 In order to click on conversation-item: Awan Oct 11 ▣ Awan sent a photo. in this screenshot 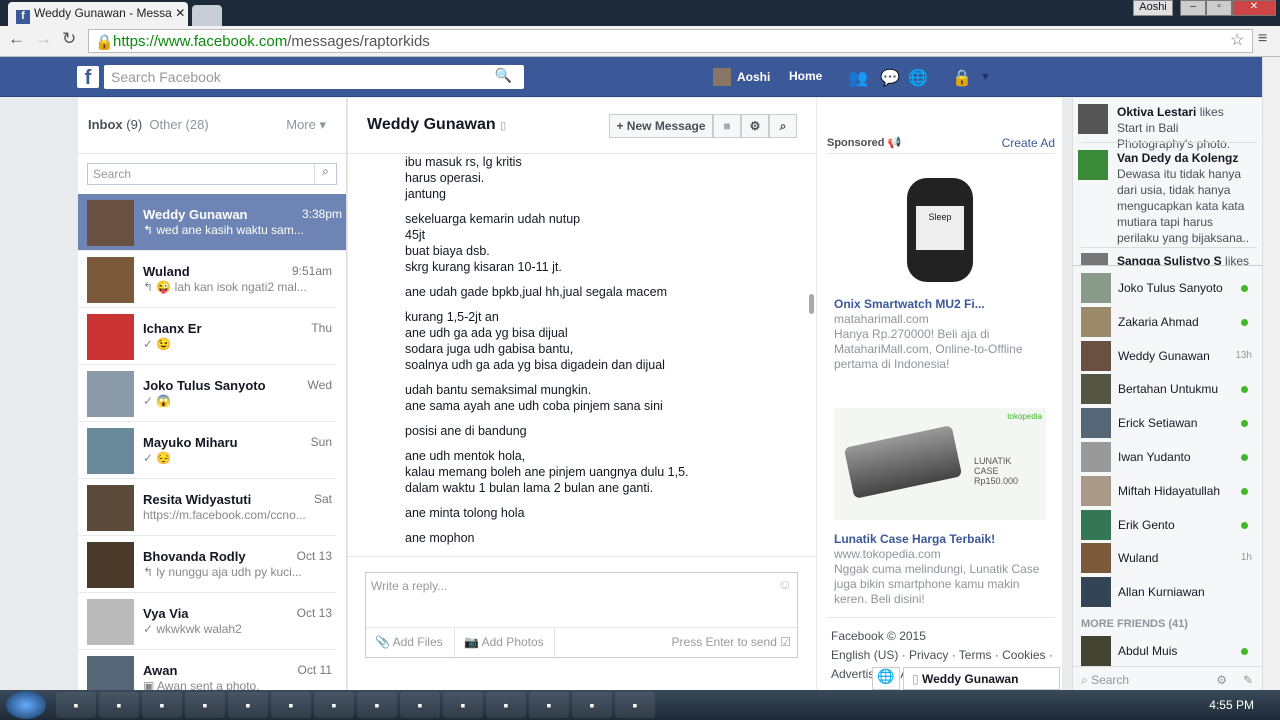, I will do `click(207, 670)`.